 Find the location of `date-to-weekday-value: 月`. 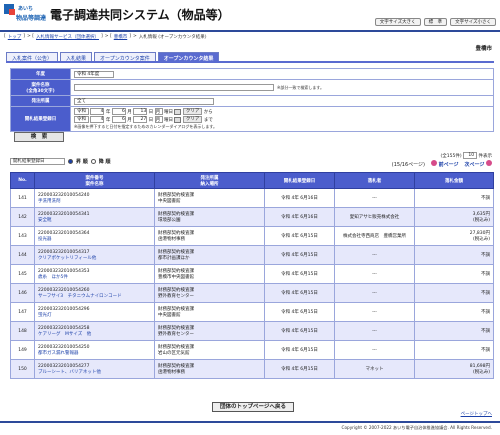

date-to-weekday-value: 月 is located at coordinates (158, 120).